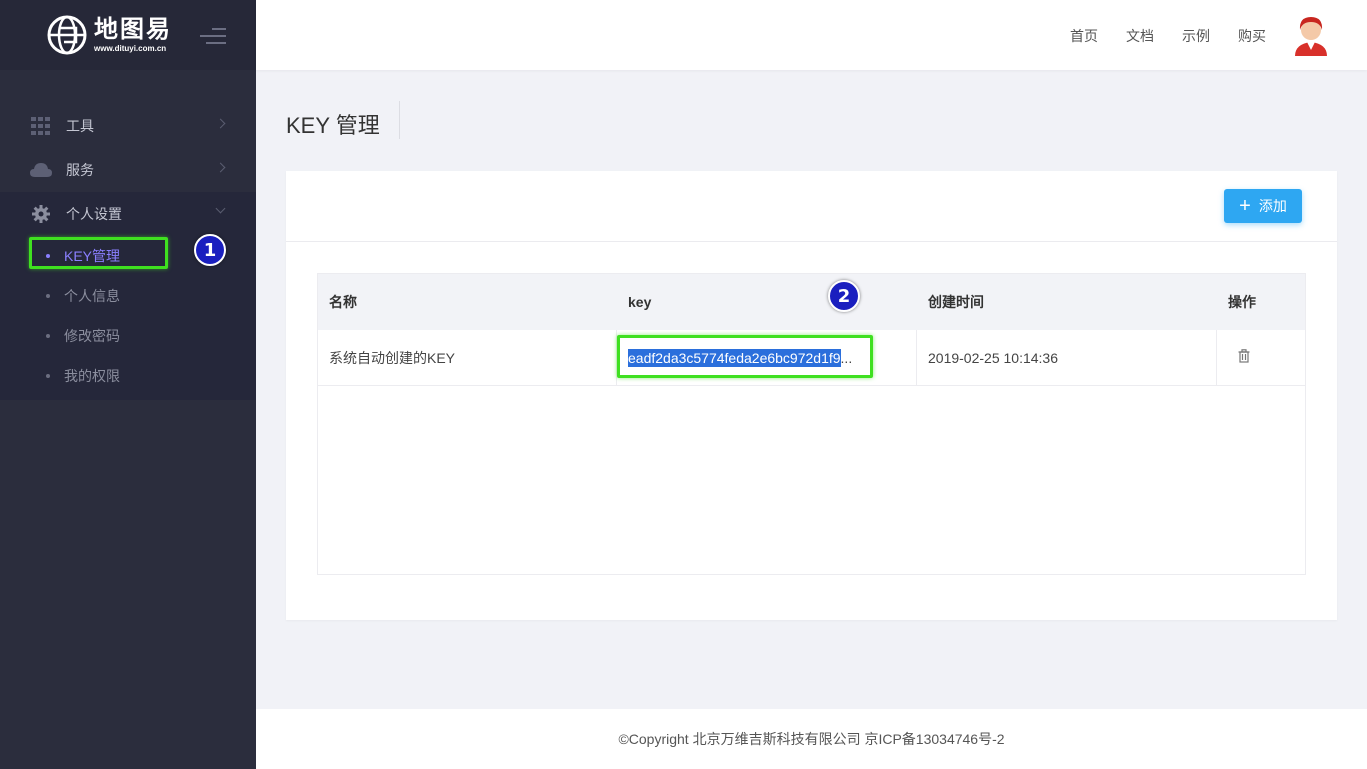 Image resolution: width=1367 pixels, height=769 pixels. What do you see at coordinates (130, 48) in the screenshot?
I see `logo-url: www.dituyi.com.cn` at bounding box center [130, 48].